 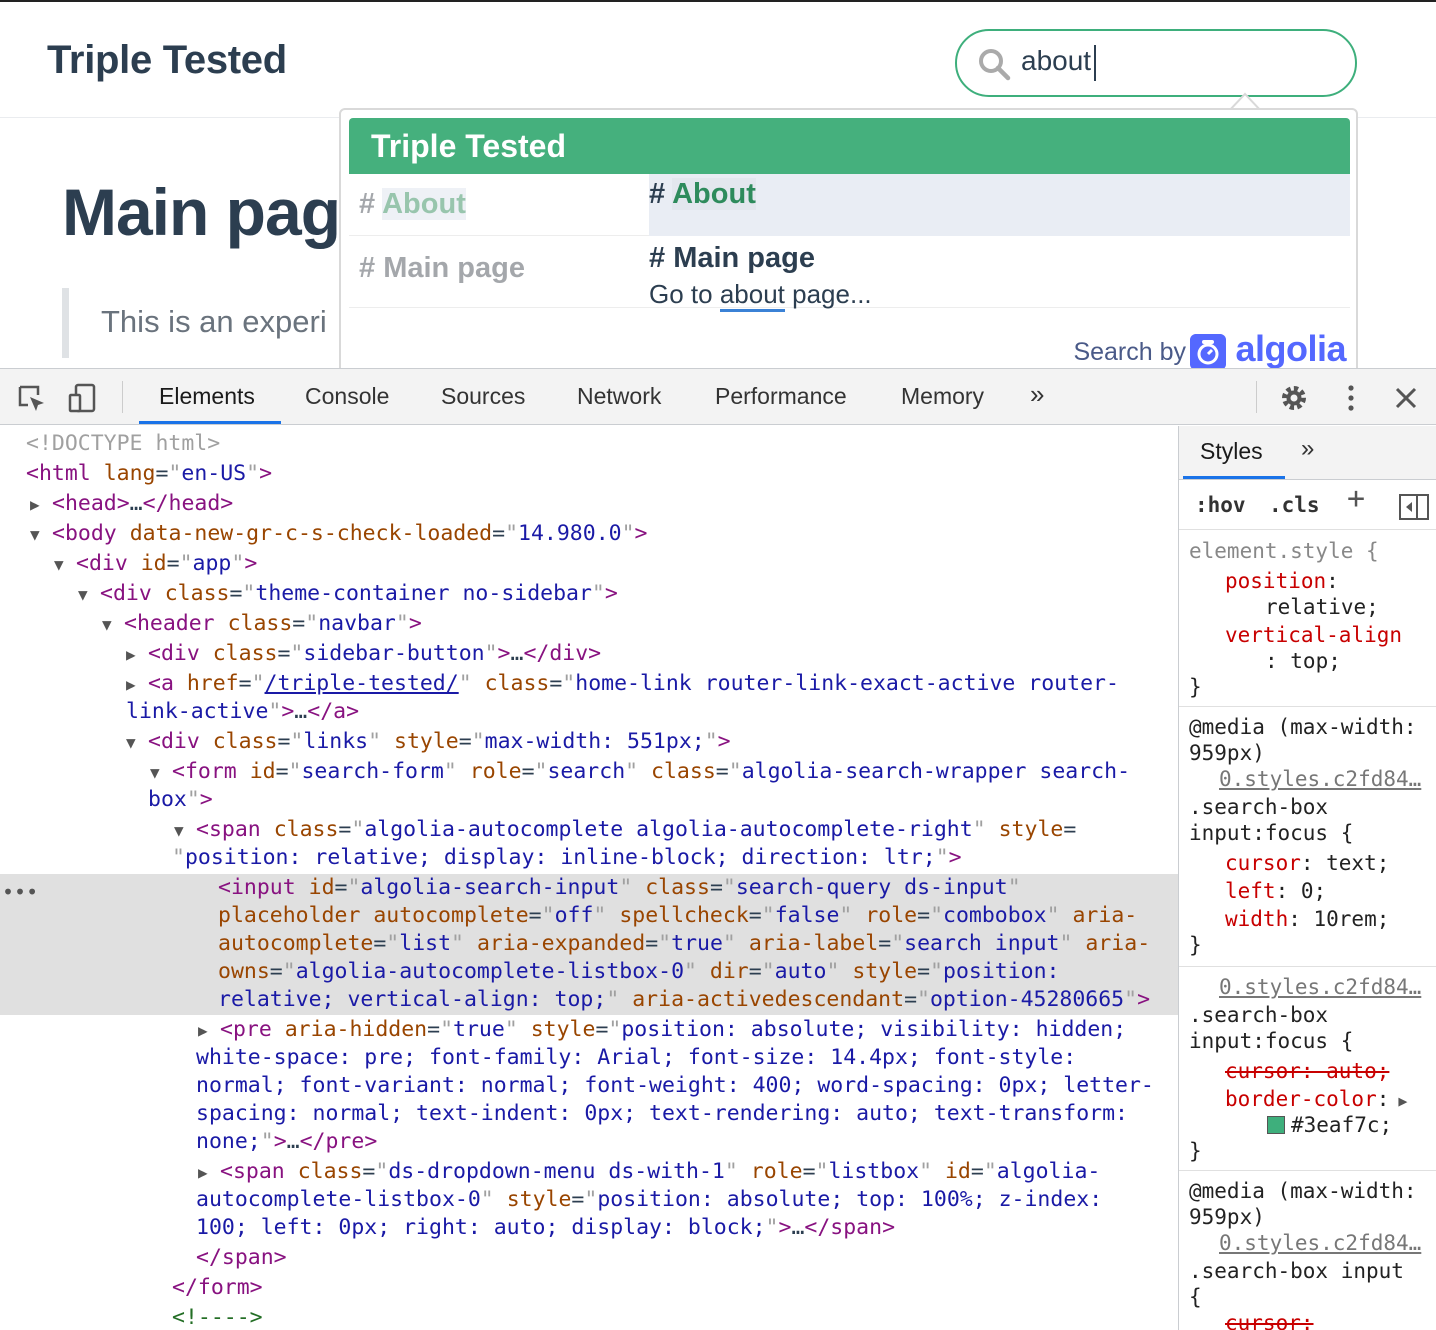 I want to click on navbar: Triple Tested about, so click(x=718, y=60).